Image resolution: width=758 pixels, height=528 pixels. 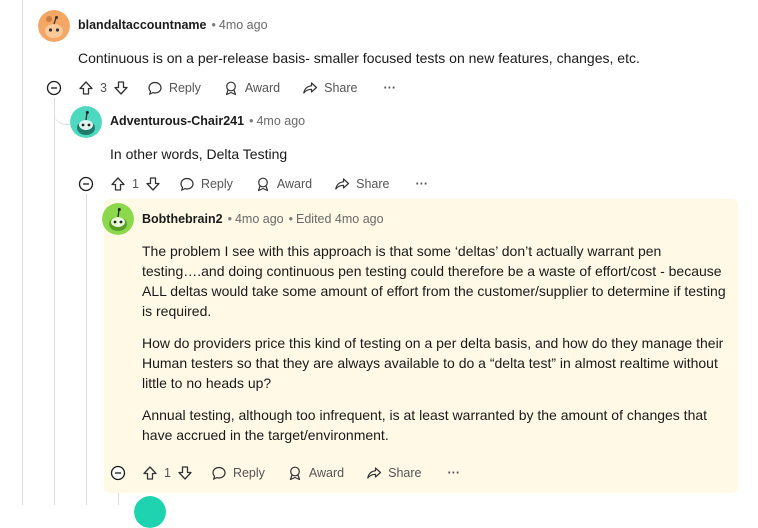 What do you see at coordinates (199, 154) in the screenshot?
I see `comment-paragraph: In other words, Delta Testing` at bounding box center [199, 154].